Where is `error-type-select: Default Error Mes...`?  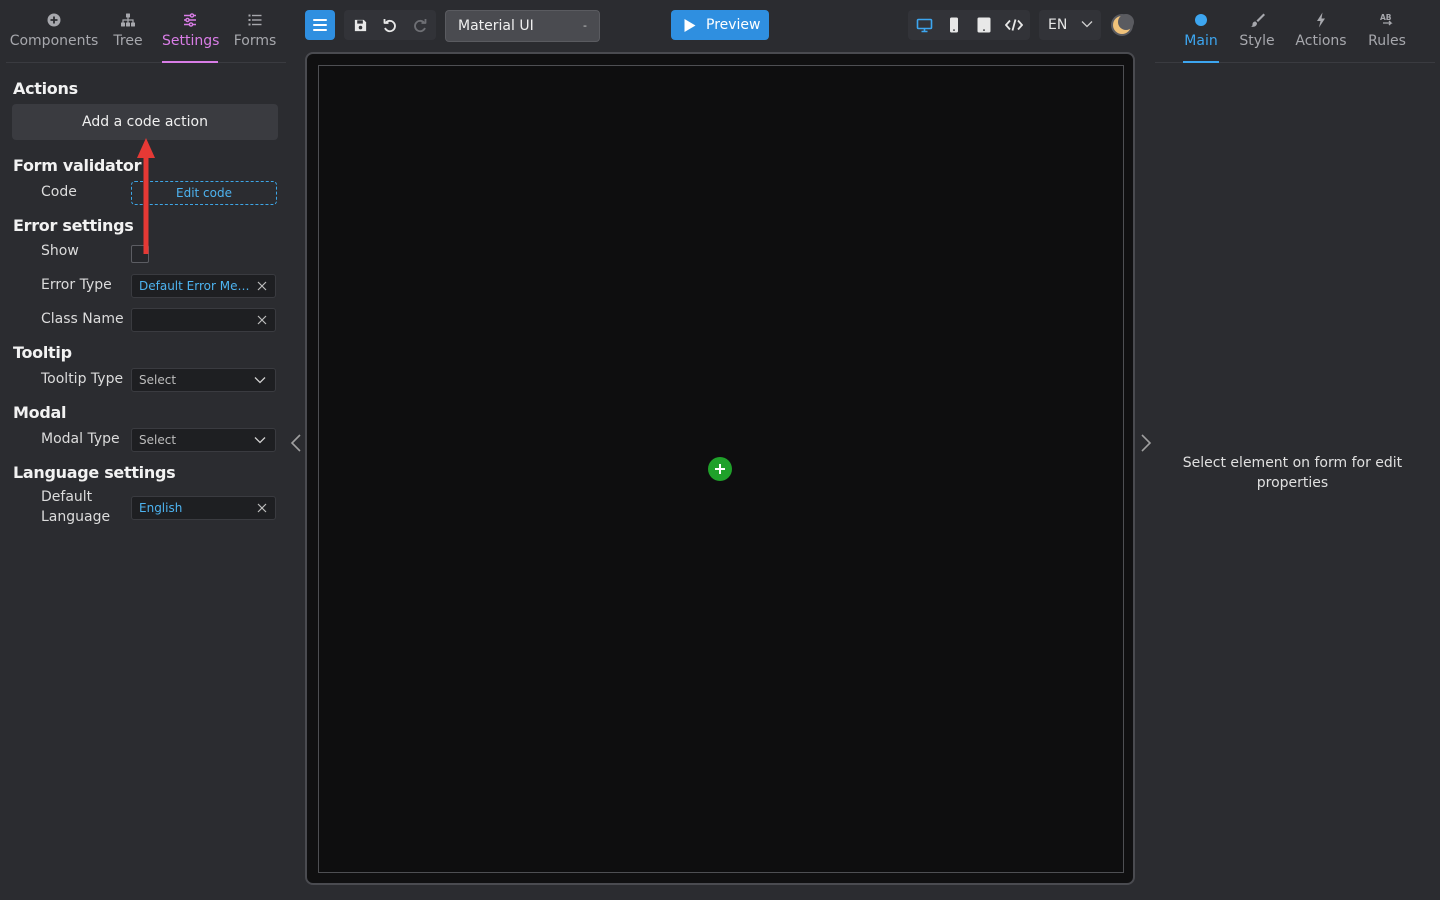 error-type-select: Default Error Mes... is located at coordinates (203, 286).